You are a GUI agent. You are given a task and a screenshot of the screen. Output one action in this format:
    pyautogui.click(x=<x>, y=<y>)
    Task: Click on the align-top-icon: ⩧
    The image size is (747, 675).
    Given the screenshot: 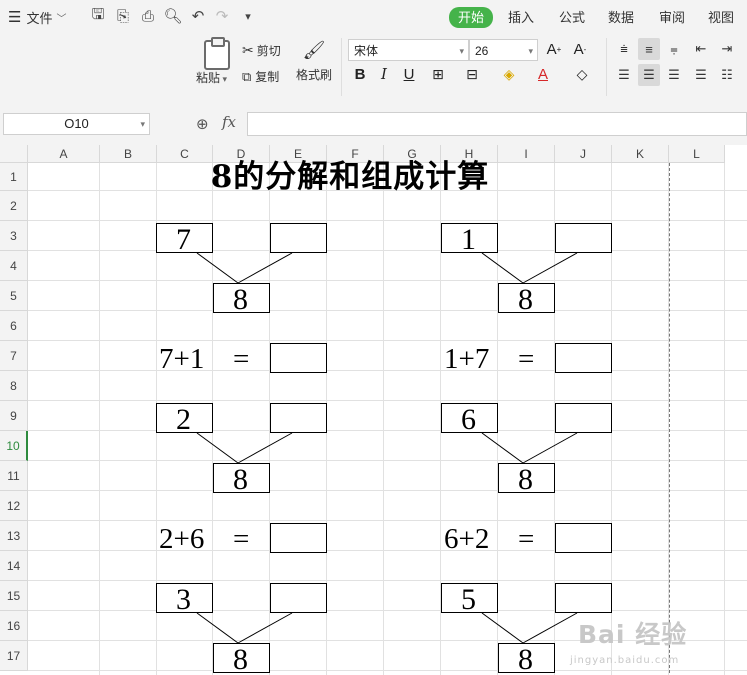 What is the action you would take?
    pyautogui.click(x=624, y=49)
    